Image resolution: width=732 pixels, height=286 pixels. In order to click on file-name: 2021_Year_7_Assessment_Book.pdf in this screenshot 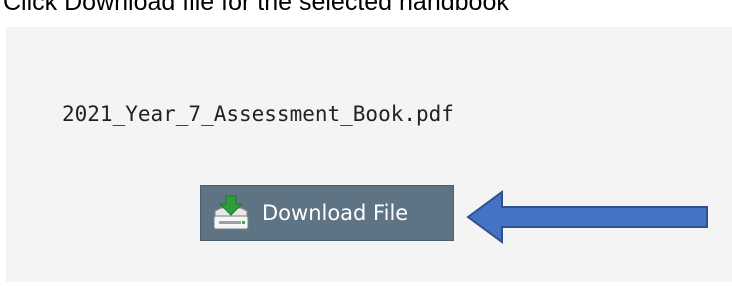, I will do `click(258, 114)`.